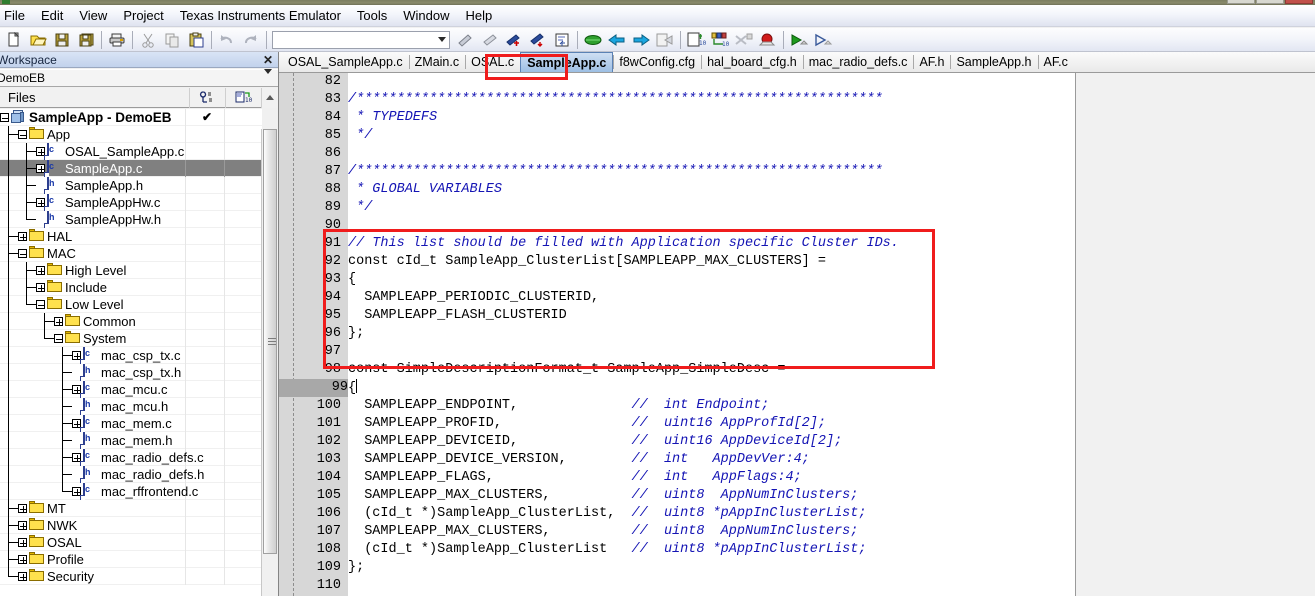 The image size is (1315, 596). I want to click on window-controls, so click(1270, 2).